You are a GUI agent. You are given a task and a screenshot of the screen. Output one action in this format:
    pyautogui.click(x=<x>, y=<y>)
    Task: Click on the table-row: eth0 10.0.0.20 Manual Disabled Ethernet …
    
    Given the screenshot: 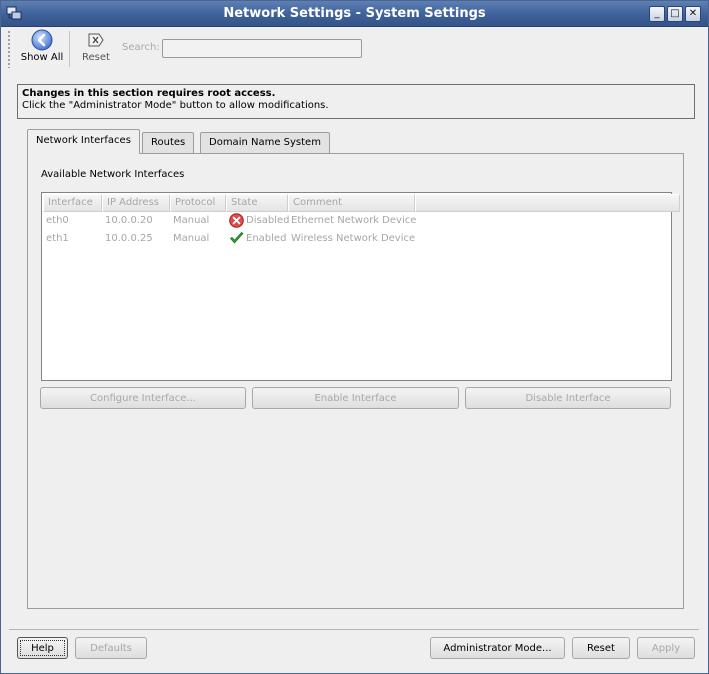 What is the action you would take?
    pyautogui.click(x=357, y=221)
    